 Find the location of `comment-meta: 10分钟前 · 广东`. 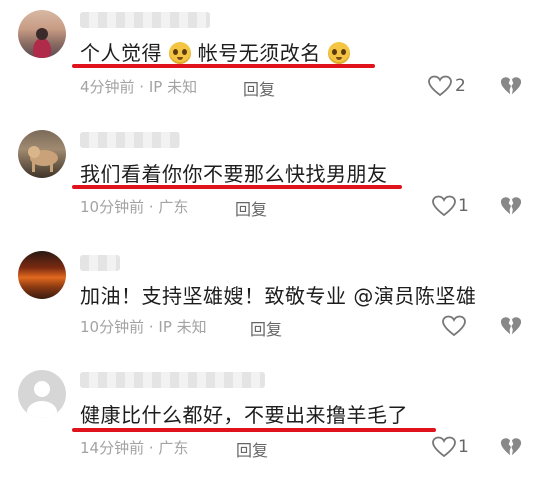

comment-meta: 10分钟前 · 广东 is located at coordinates (134, 207).